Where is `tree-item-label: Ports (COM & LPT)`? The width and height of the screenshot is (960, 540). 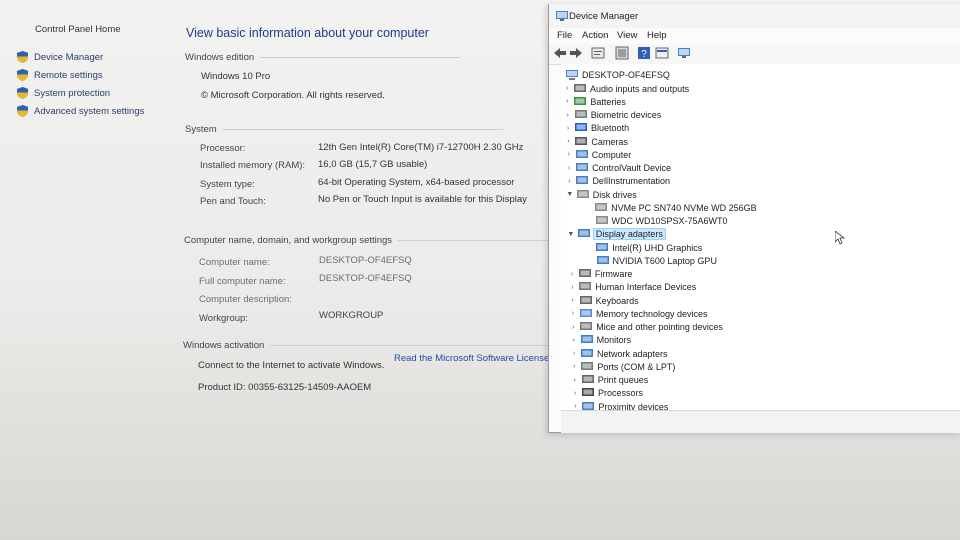
tree-item-label: Ports (COM & LPT) is located at coordinates (636, 366).